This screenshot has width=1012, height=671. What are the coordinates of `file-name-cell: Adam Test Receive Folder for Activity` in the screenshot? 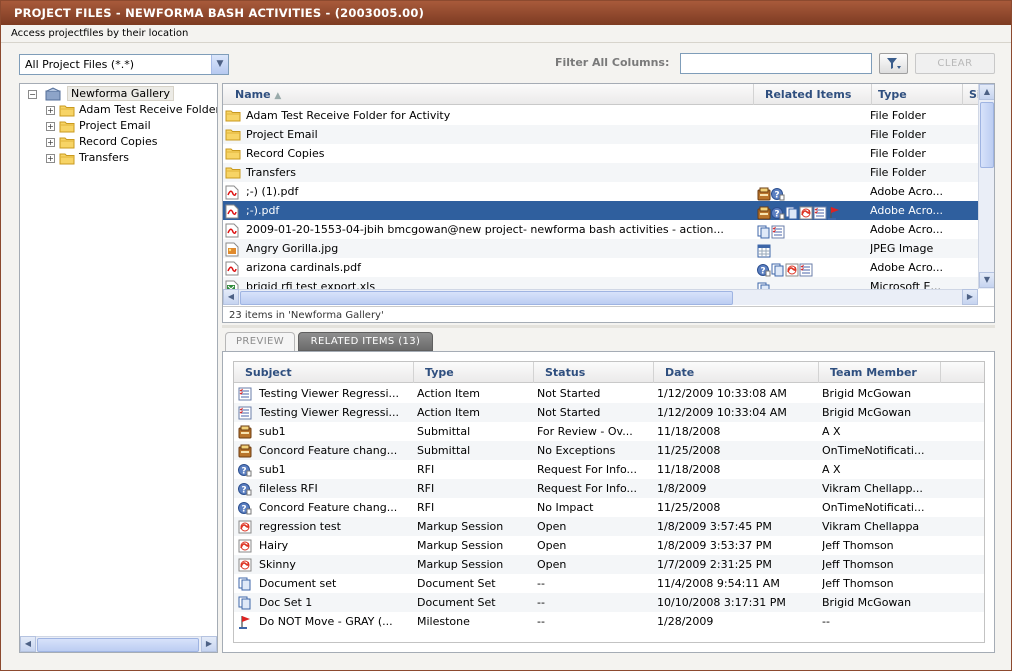 It's located at (489, 115).